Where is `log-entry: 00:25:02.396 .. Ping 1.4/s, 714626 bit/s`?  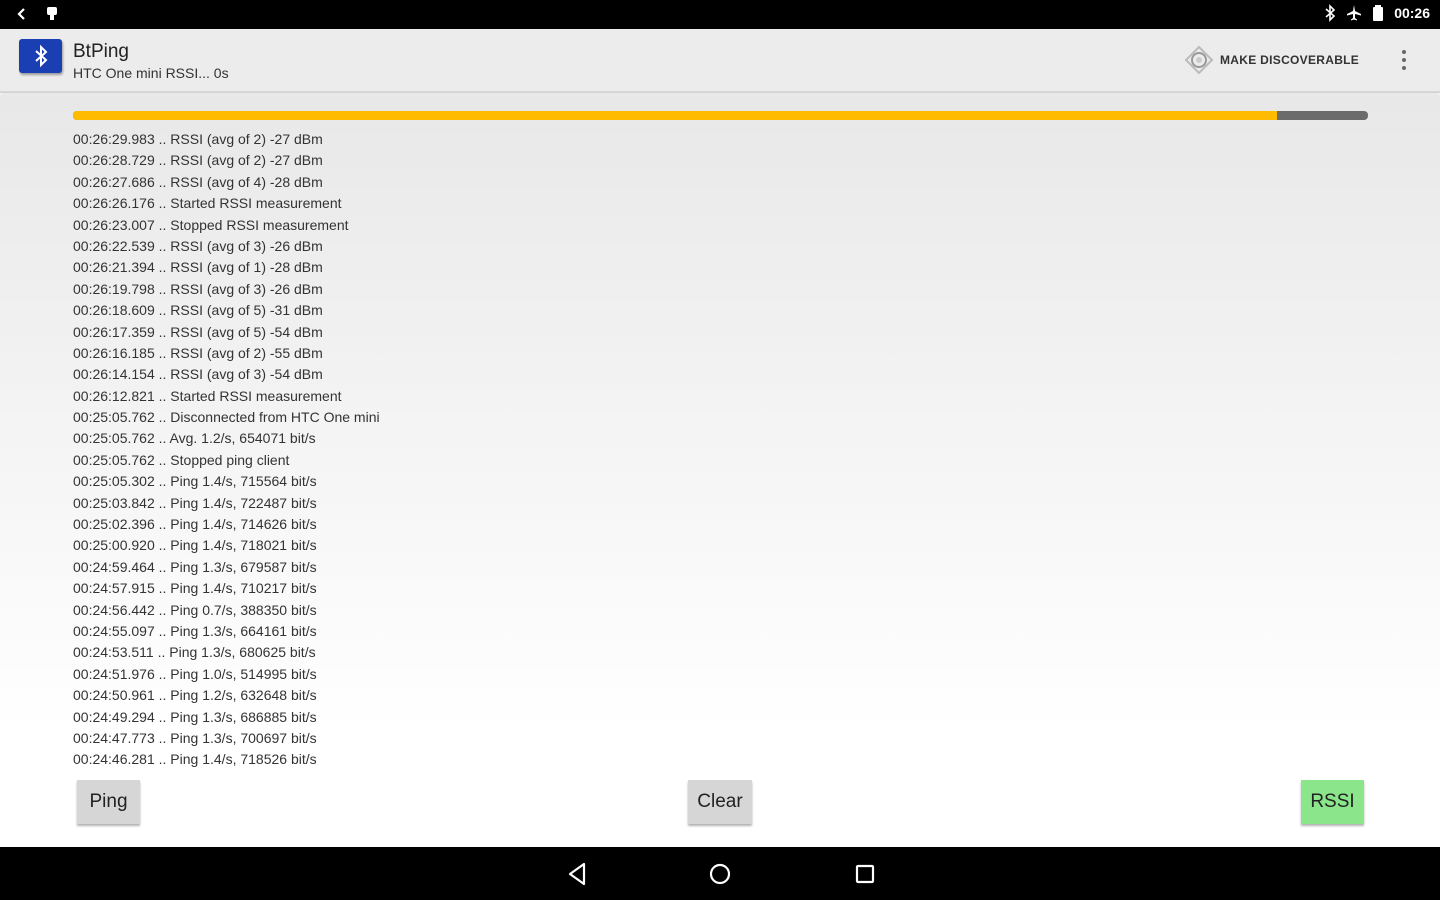 log-entry: 00:25:02.396 .. Ping 1.4/s, 714626 bit/s is located at coordinates (195, 524).